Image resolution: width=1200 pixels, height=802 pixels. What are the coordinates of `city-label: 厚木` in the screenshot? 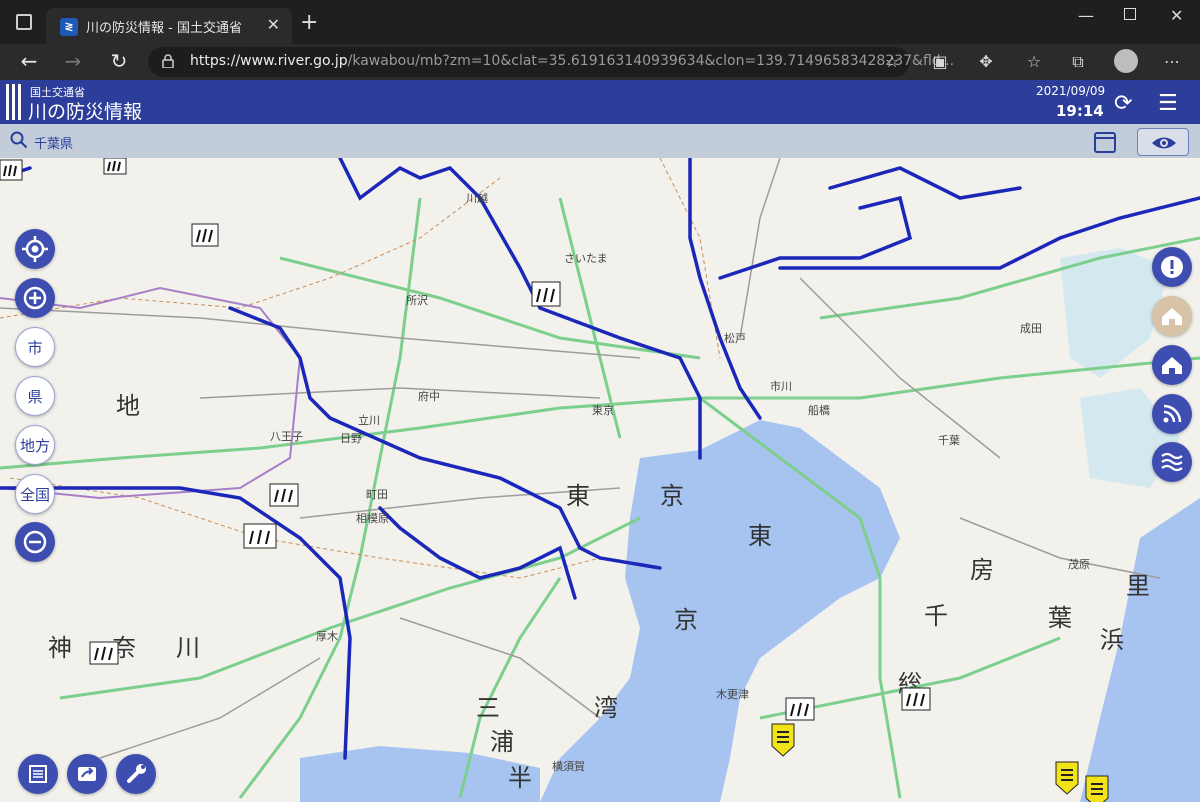 It's located at (327, 636).